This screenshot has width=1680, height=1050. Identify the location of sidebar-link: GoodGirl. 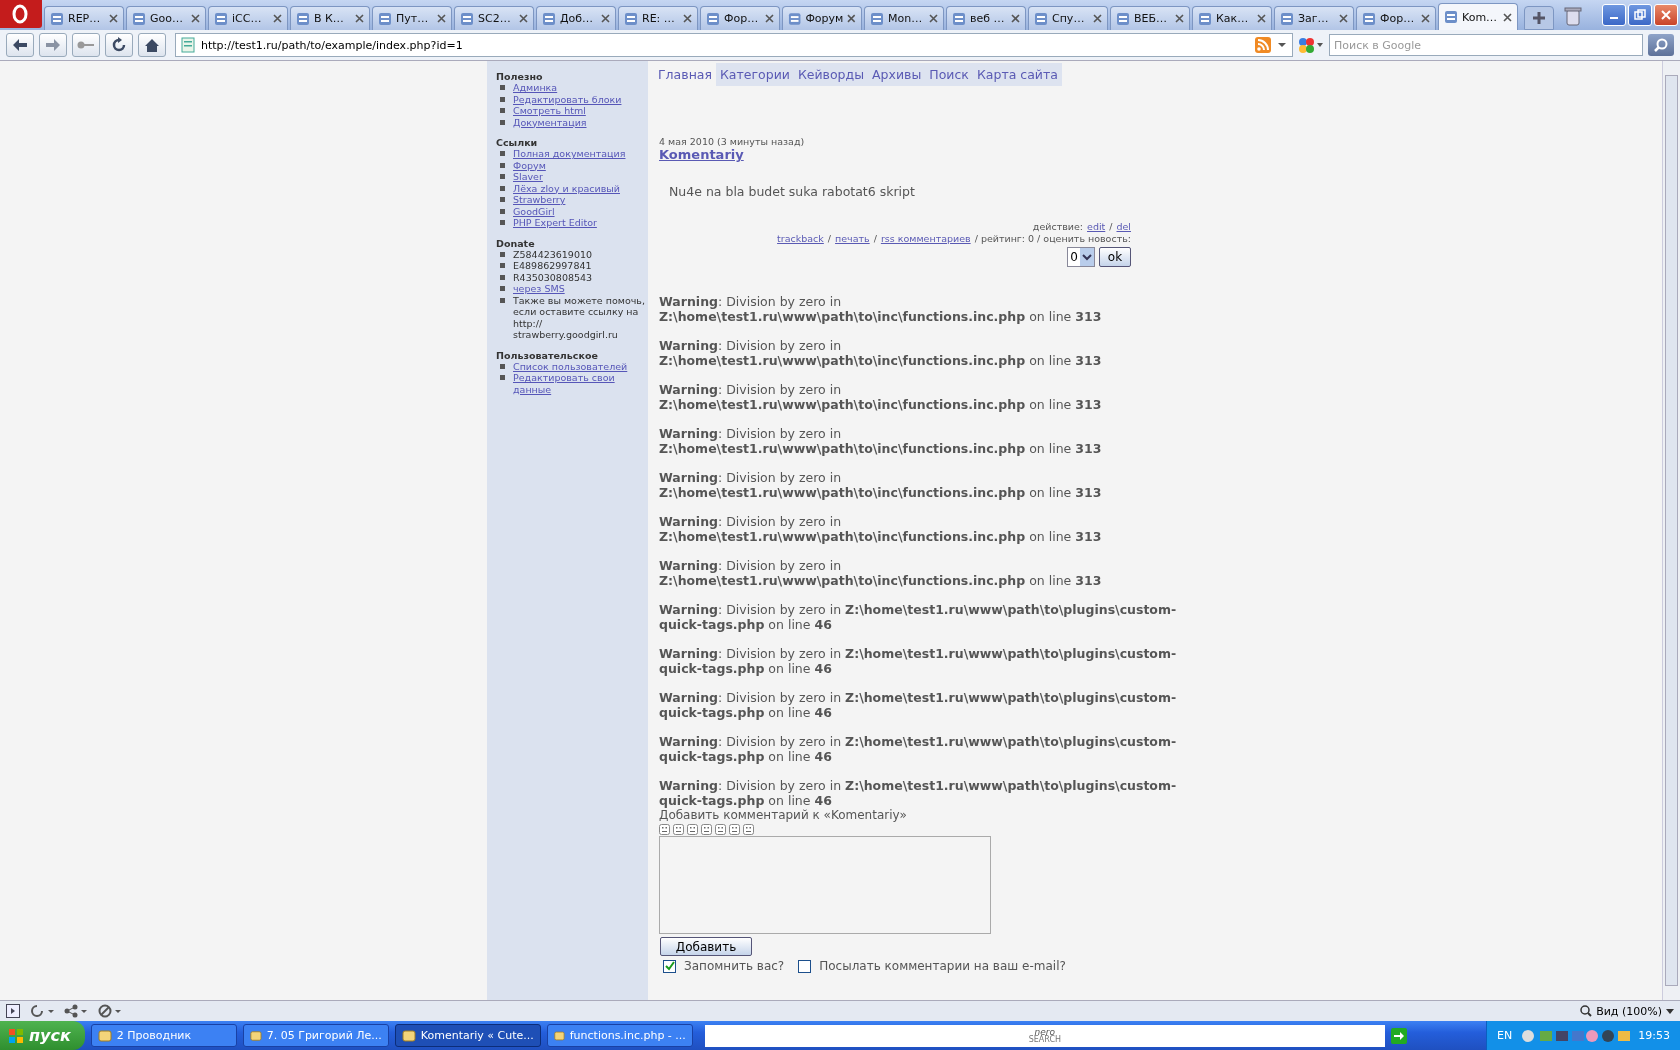
(534, 211).